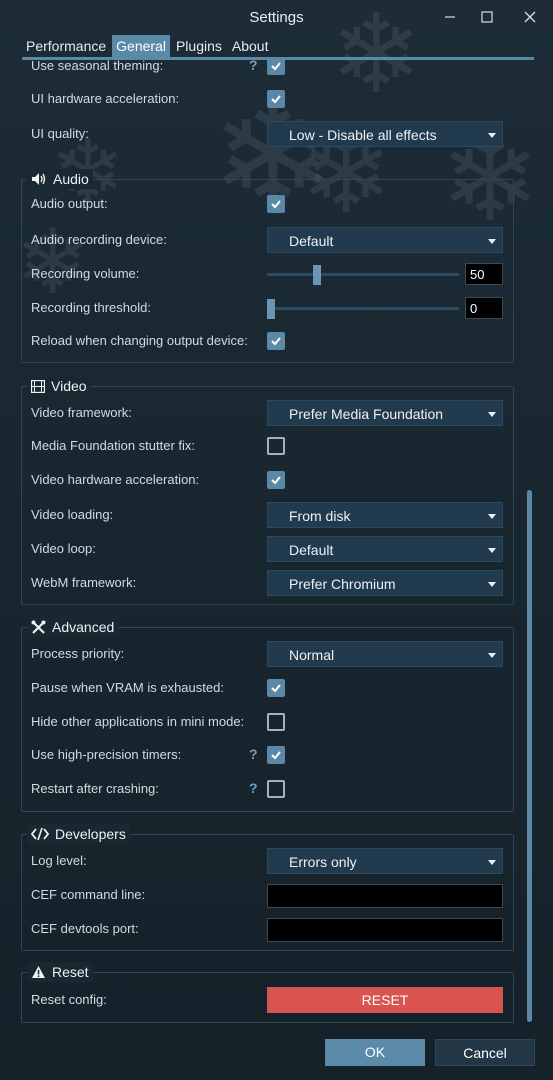 The image size is (553, 1080). Describe the element at coordinates (385, 134) in the screenshot. I see `ui-quality-select: Low - Disable all effects` at that location.